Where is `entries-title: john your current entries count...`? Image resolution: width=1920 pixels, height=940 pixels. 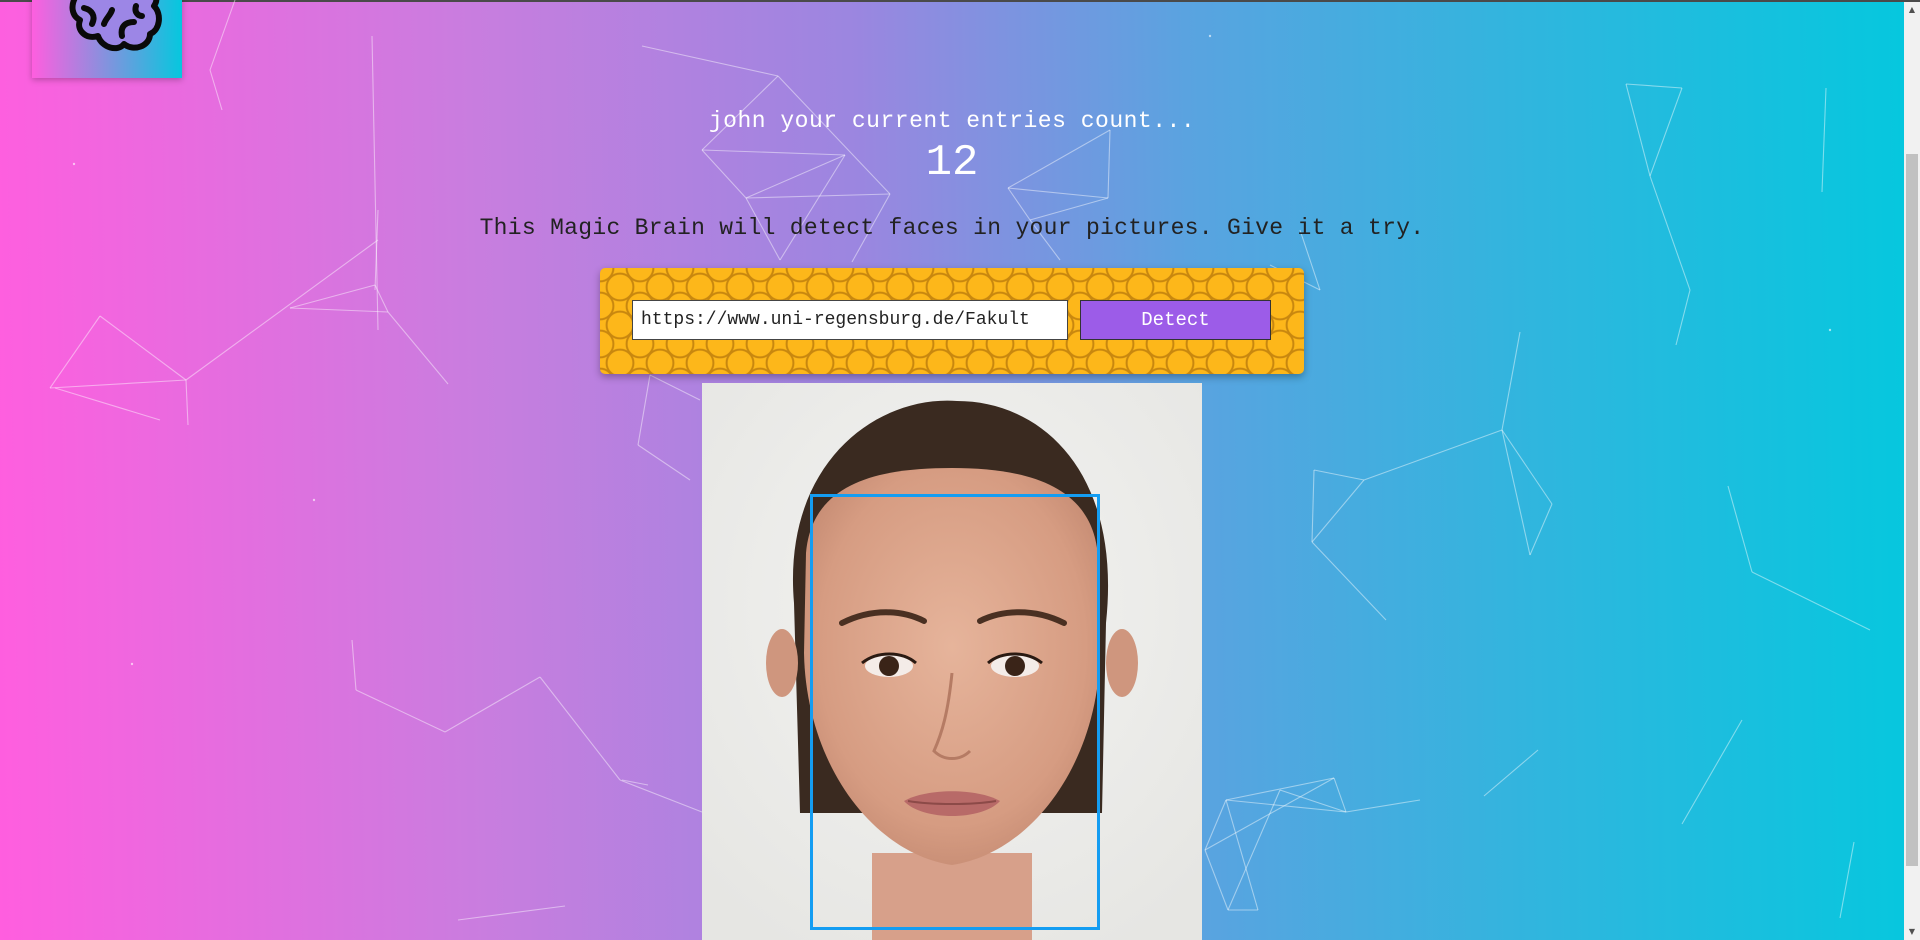 entries-title: john your current entries count... is located at coordinates (952, 121).